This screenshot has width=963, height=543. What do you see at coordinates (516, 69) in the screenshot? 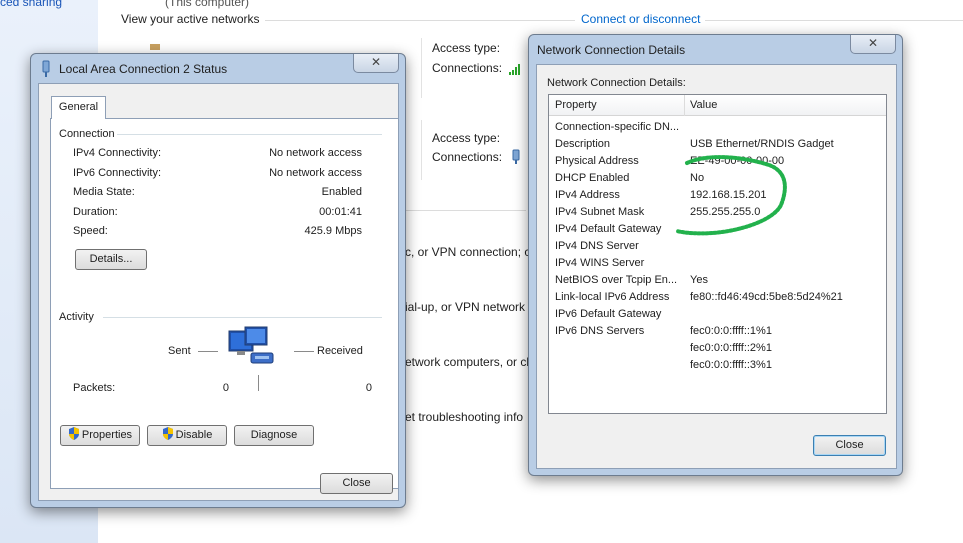
I see `signal-strength-icon` at bounding box center [516, 69].